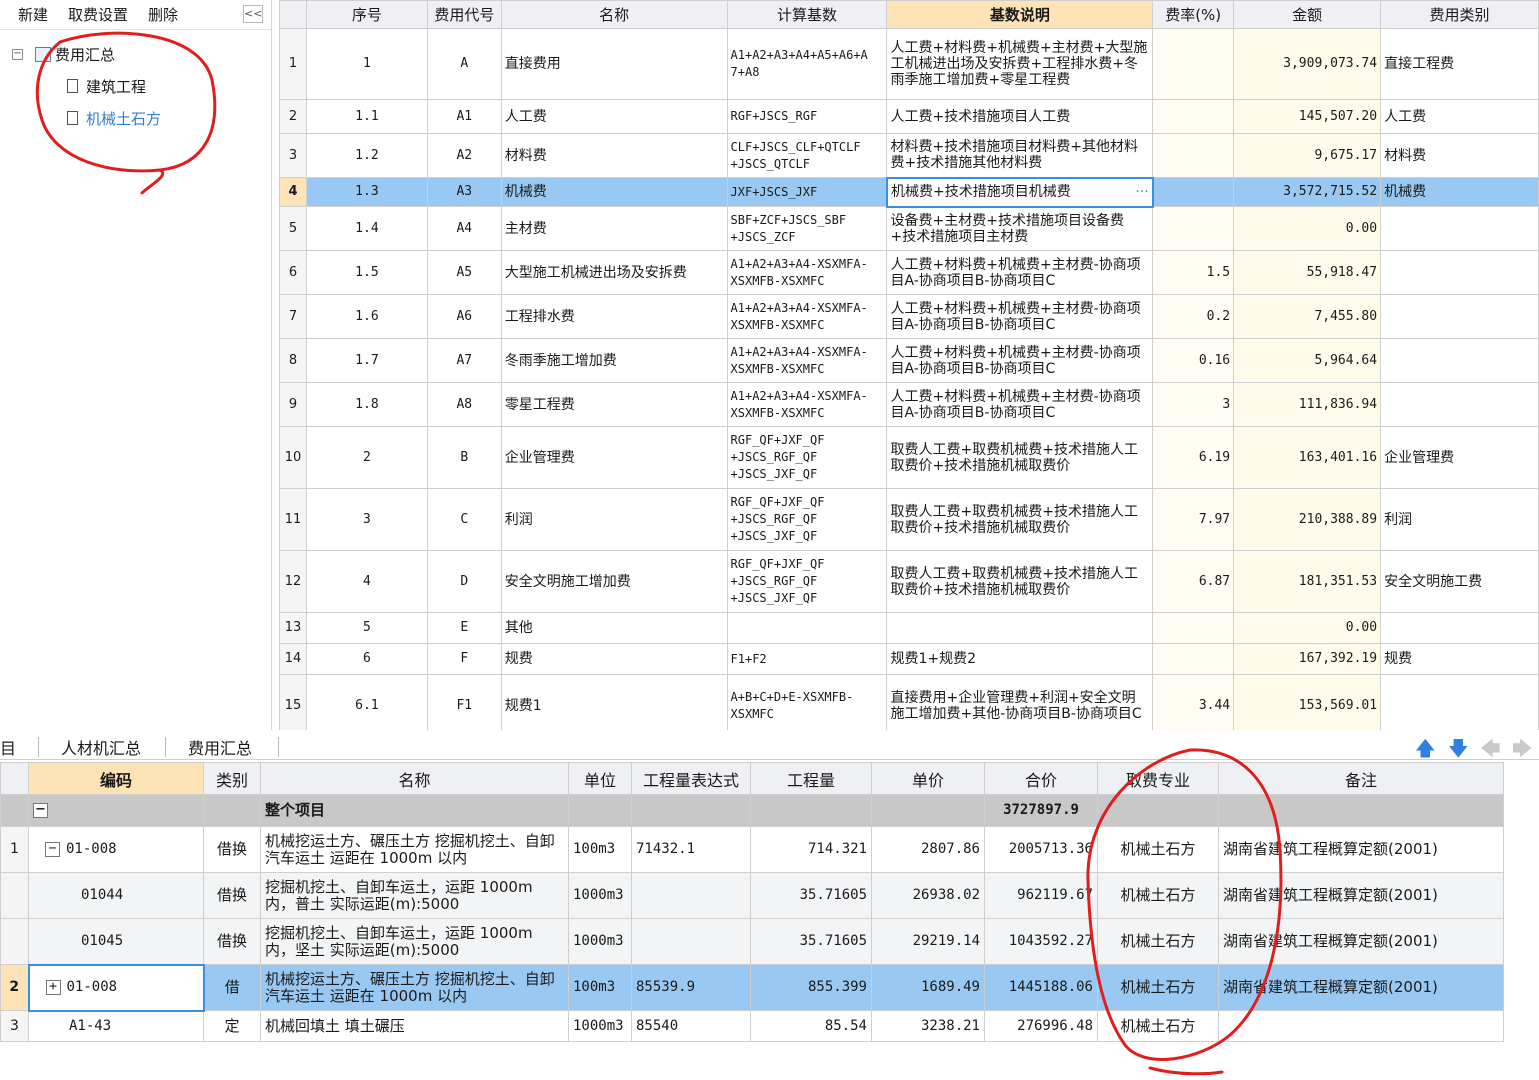  Describe the element at coordinates (253, 14) in the screenshot. I see `collapse-icon: <<` at that location.